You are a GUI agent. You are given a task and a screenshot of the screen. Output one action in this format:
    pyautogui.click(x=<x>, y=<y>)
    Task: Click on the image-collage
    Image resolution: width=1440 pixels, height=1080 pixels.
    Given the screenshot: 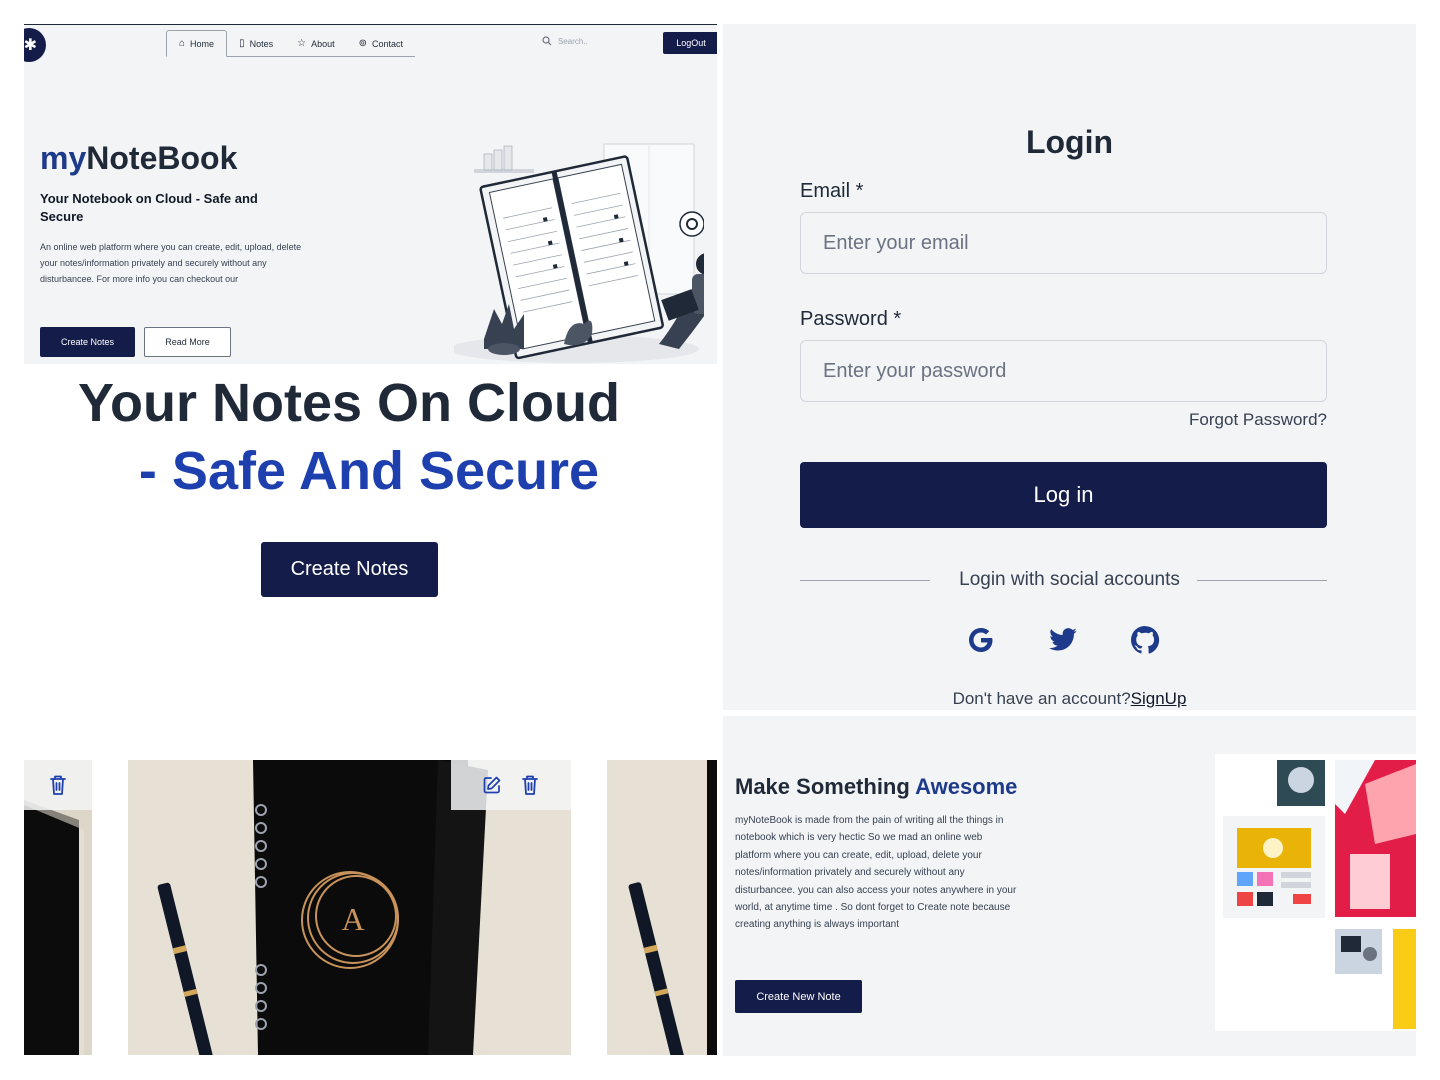 What is the action you would take?
    pyautogui.click(x=1315, y=892)
    